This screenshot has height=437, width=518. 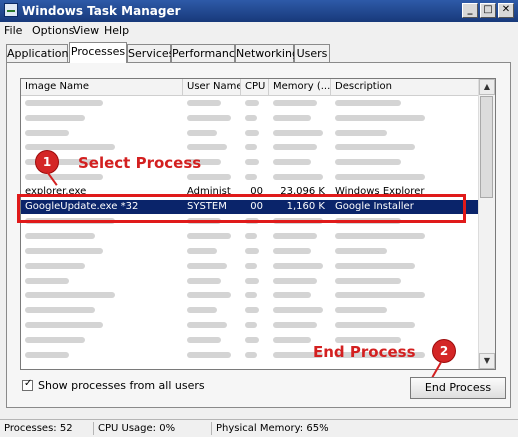 I want to click on status-physical-memory: Physical Memory: 65%, so click(x=272, y=428).